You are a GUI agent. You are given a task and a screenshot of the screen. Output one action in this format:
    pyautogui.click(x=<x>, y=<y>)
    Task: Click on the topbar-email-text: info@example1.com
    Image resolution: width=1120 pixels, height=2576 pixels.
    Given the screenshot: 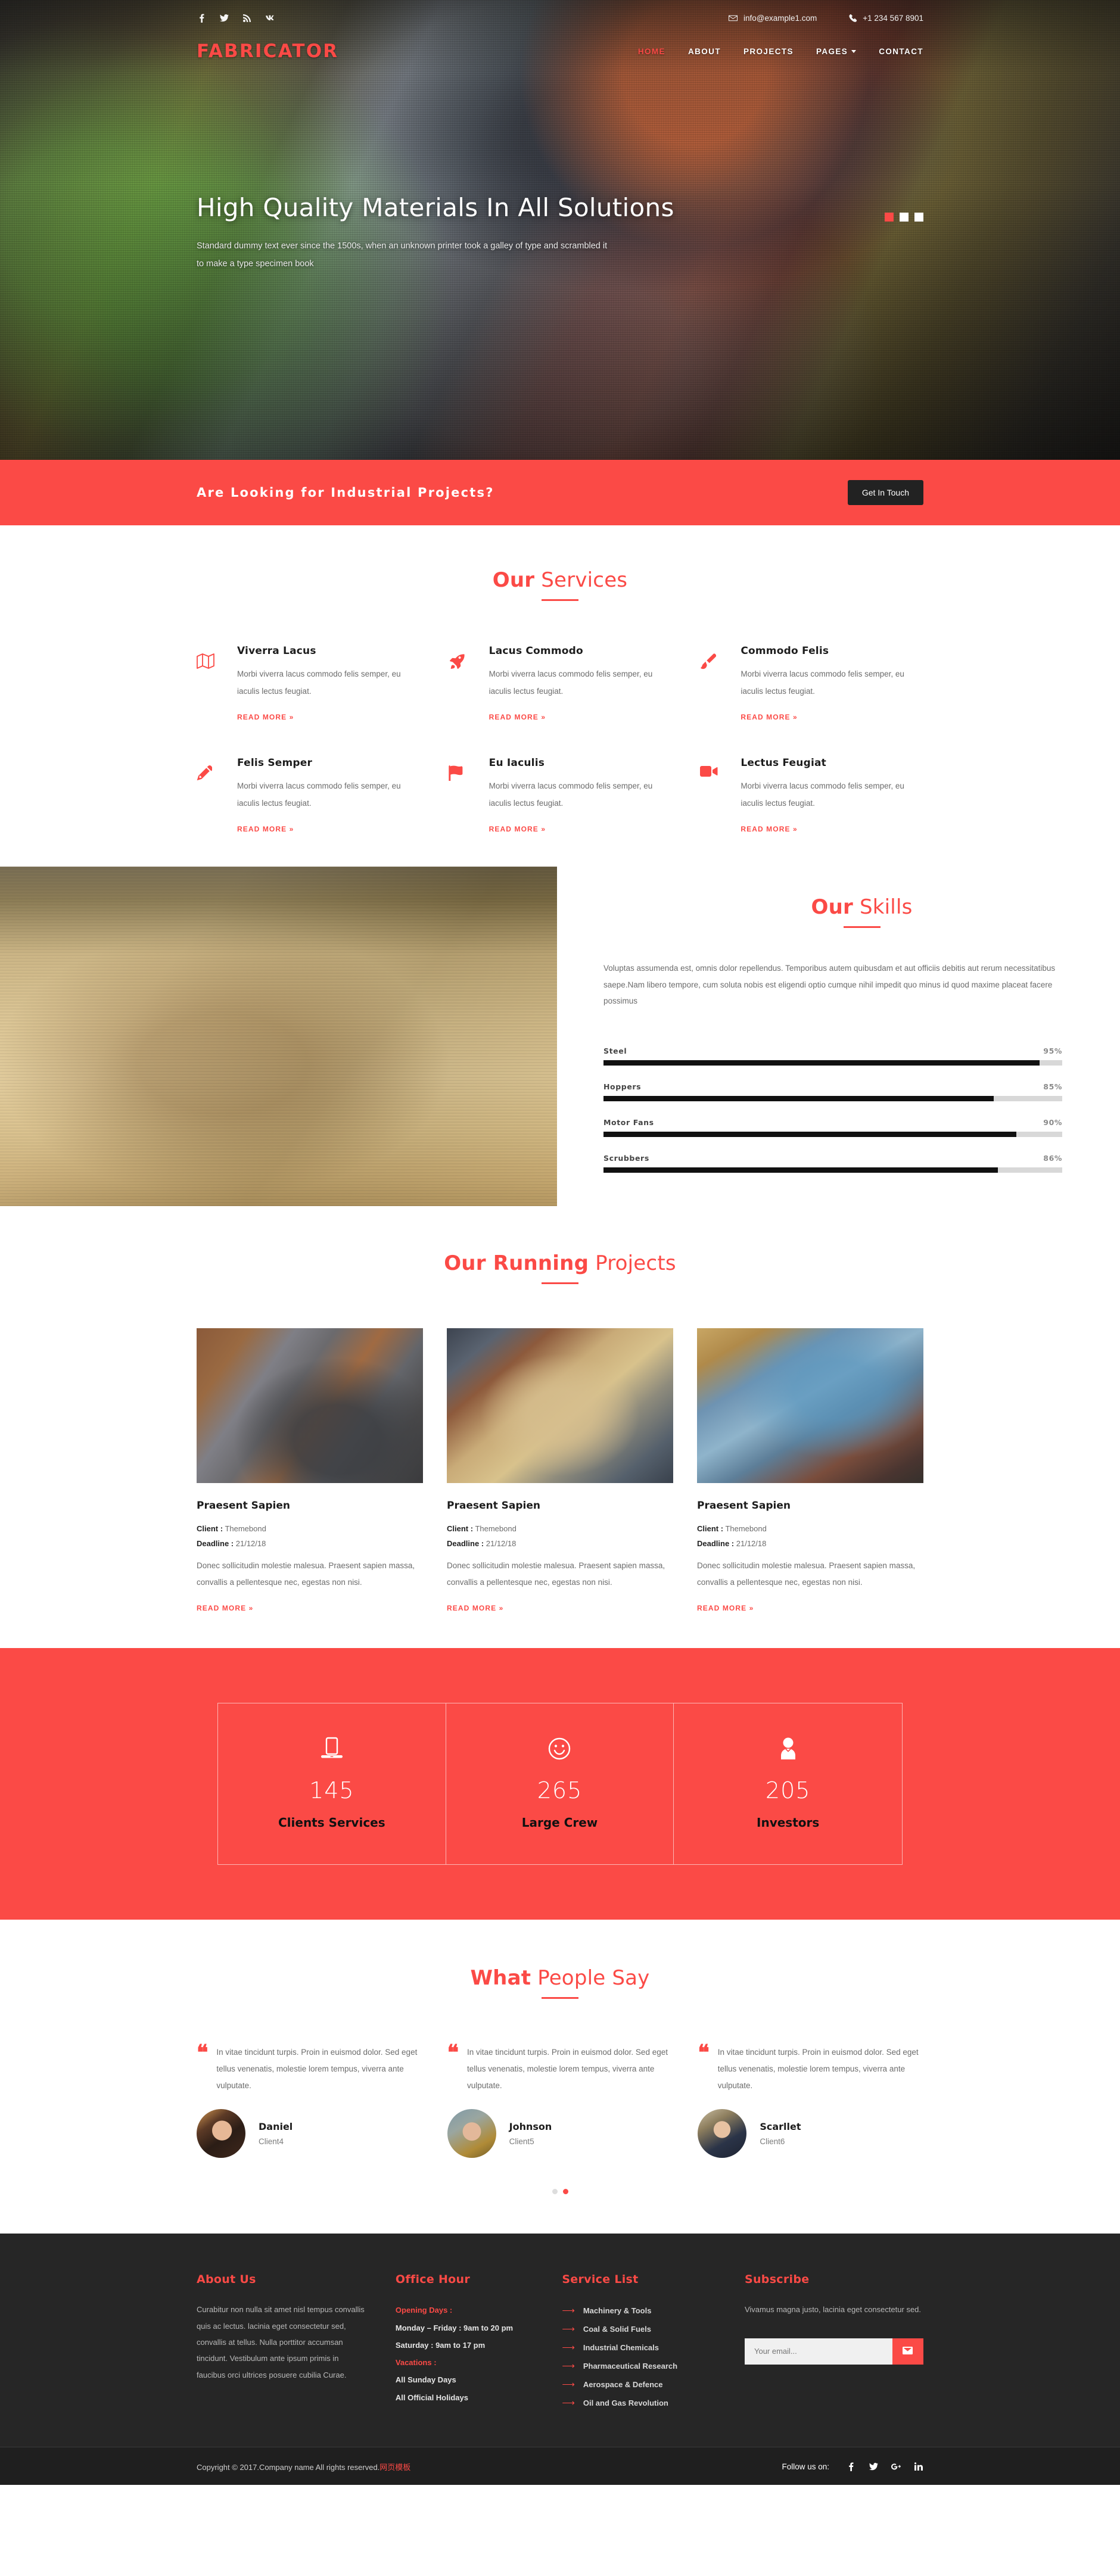 What is the action you would take?
    pyautogui.click(x=780, y=18)
    